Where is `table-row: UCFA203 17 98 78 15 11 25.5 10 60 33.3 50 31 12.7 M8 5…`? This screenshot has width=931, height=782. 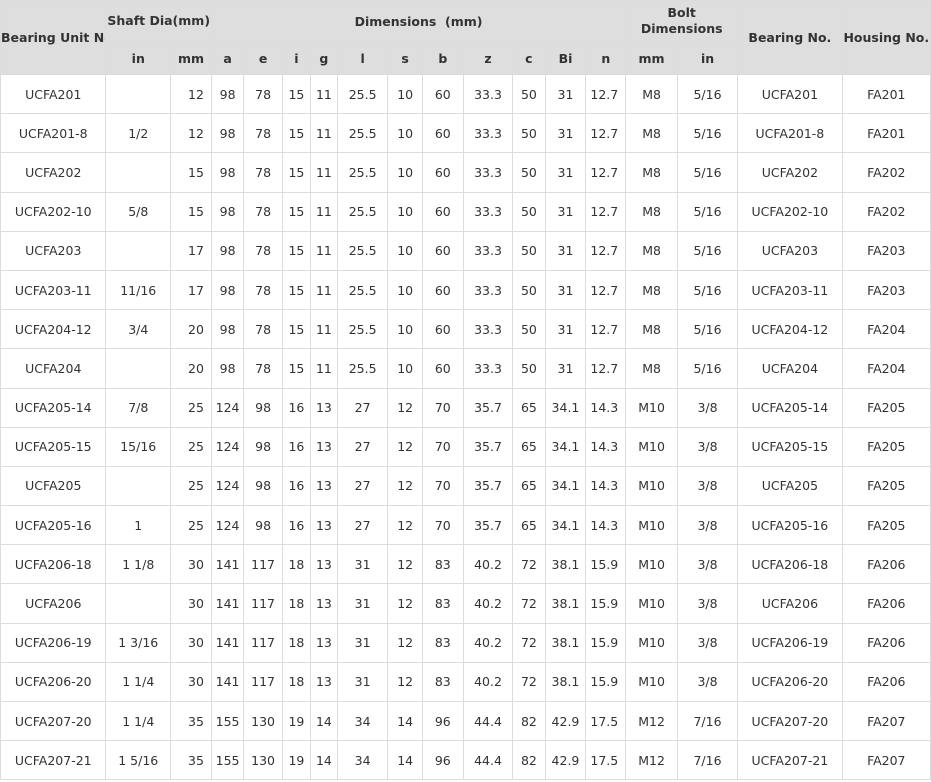
table-row: UCFA203 17 98 78 15 11 25.5 10 60 33.3 50 31 12.7 M8 5… is located at coordinates (465, 250).